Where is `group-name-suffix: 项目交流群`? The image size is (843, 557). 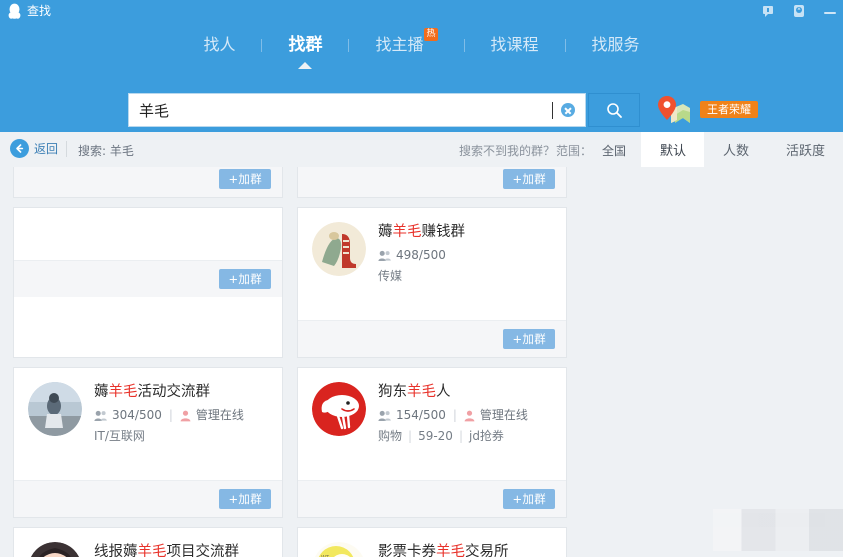 group-name-suffix: 项目交流群 is located at coordinates (203, 550).